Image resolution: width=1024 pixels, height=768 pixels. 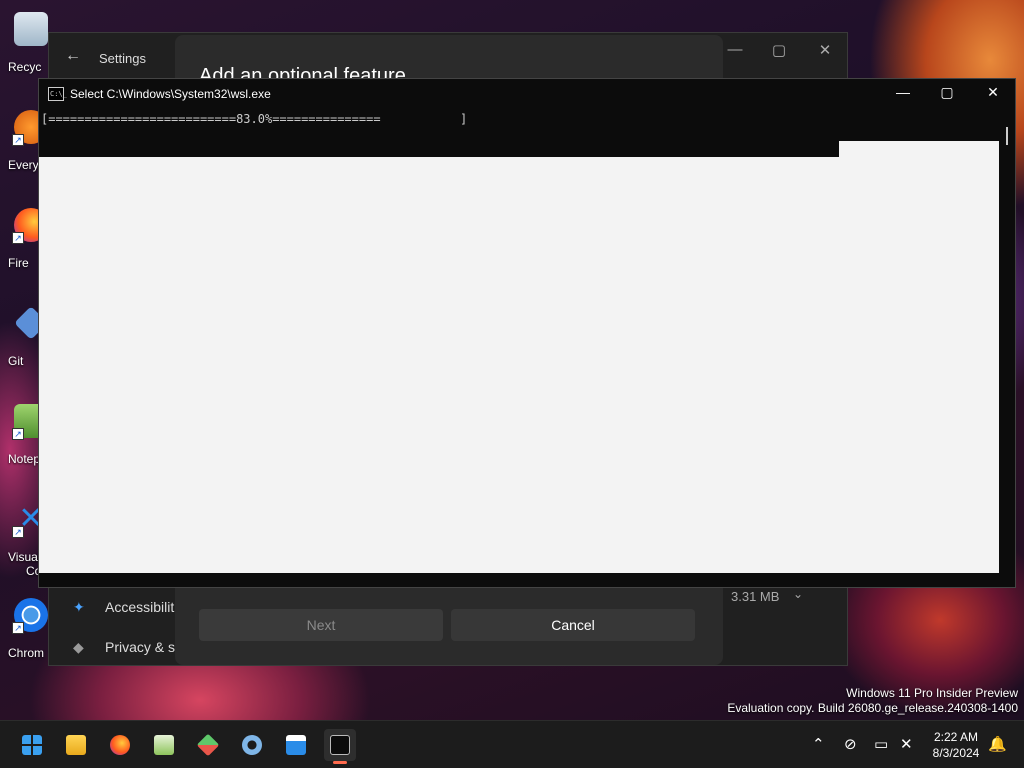 What do you see at coordinates (24, 557) in the screenshot?
I see `desktop-icon-label: Visual` at bounding box center [24, 557].